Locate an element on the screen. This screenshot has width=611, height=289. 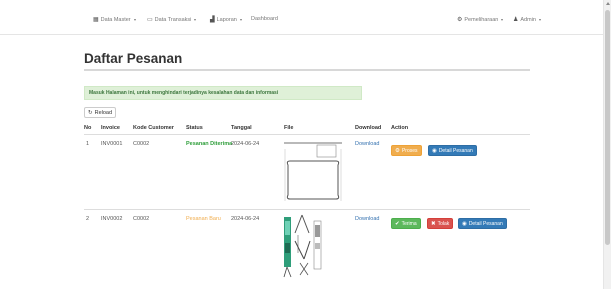
nav-pemeliharaan: ⚙ Pemeliharaan is located at coordinates (480, 19).